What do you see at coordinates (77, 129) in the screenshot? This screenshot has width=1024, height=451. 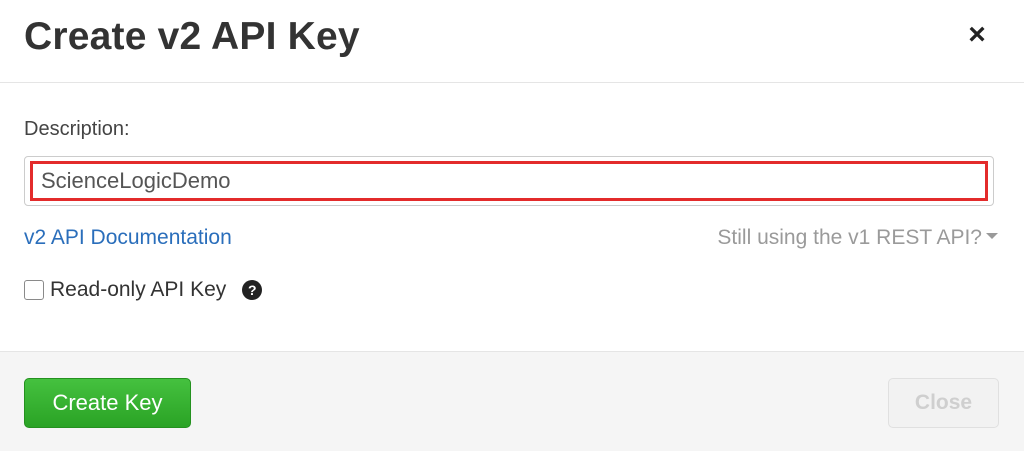 I see `description-label: Description:` at bounding box center [77, 129].